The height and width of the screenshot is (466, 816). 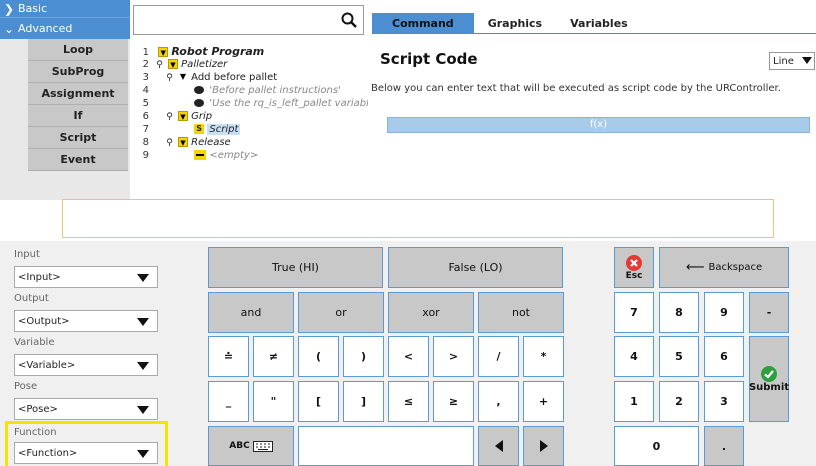 I want to click on output-dropdown: <Output>, so click(x=86, y=321).